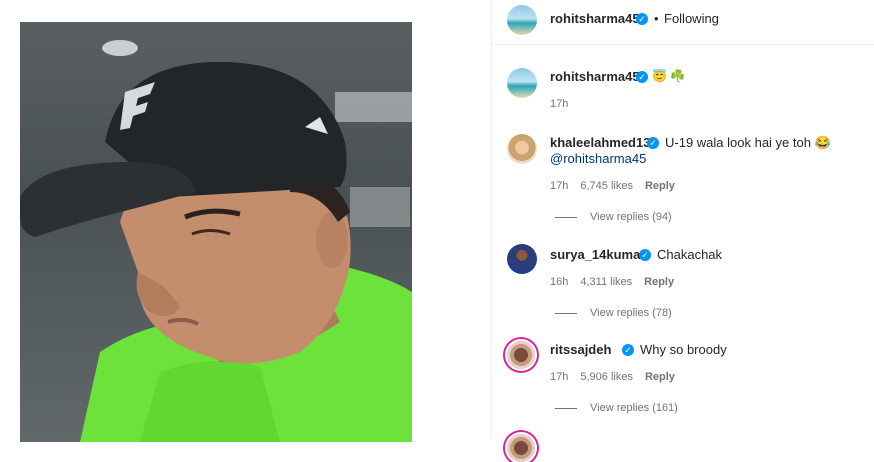 The width and height of the screenshot is (874, 462). Describe the element at coordinates (690, 254) in the screenshot. I see `comment-text: Chakachak` at that location.